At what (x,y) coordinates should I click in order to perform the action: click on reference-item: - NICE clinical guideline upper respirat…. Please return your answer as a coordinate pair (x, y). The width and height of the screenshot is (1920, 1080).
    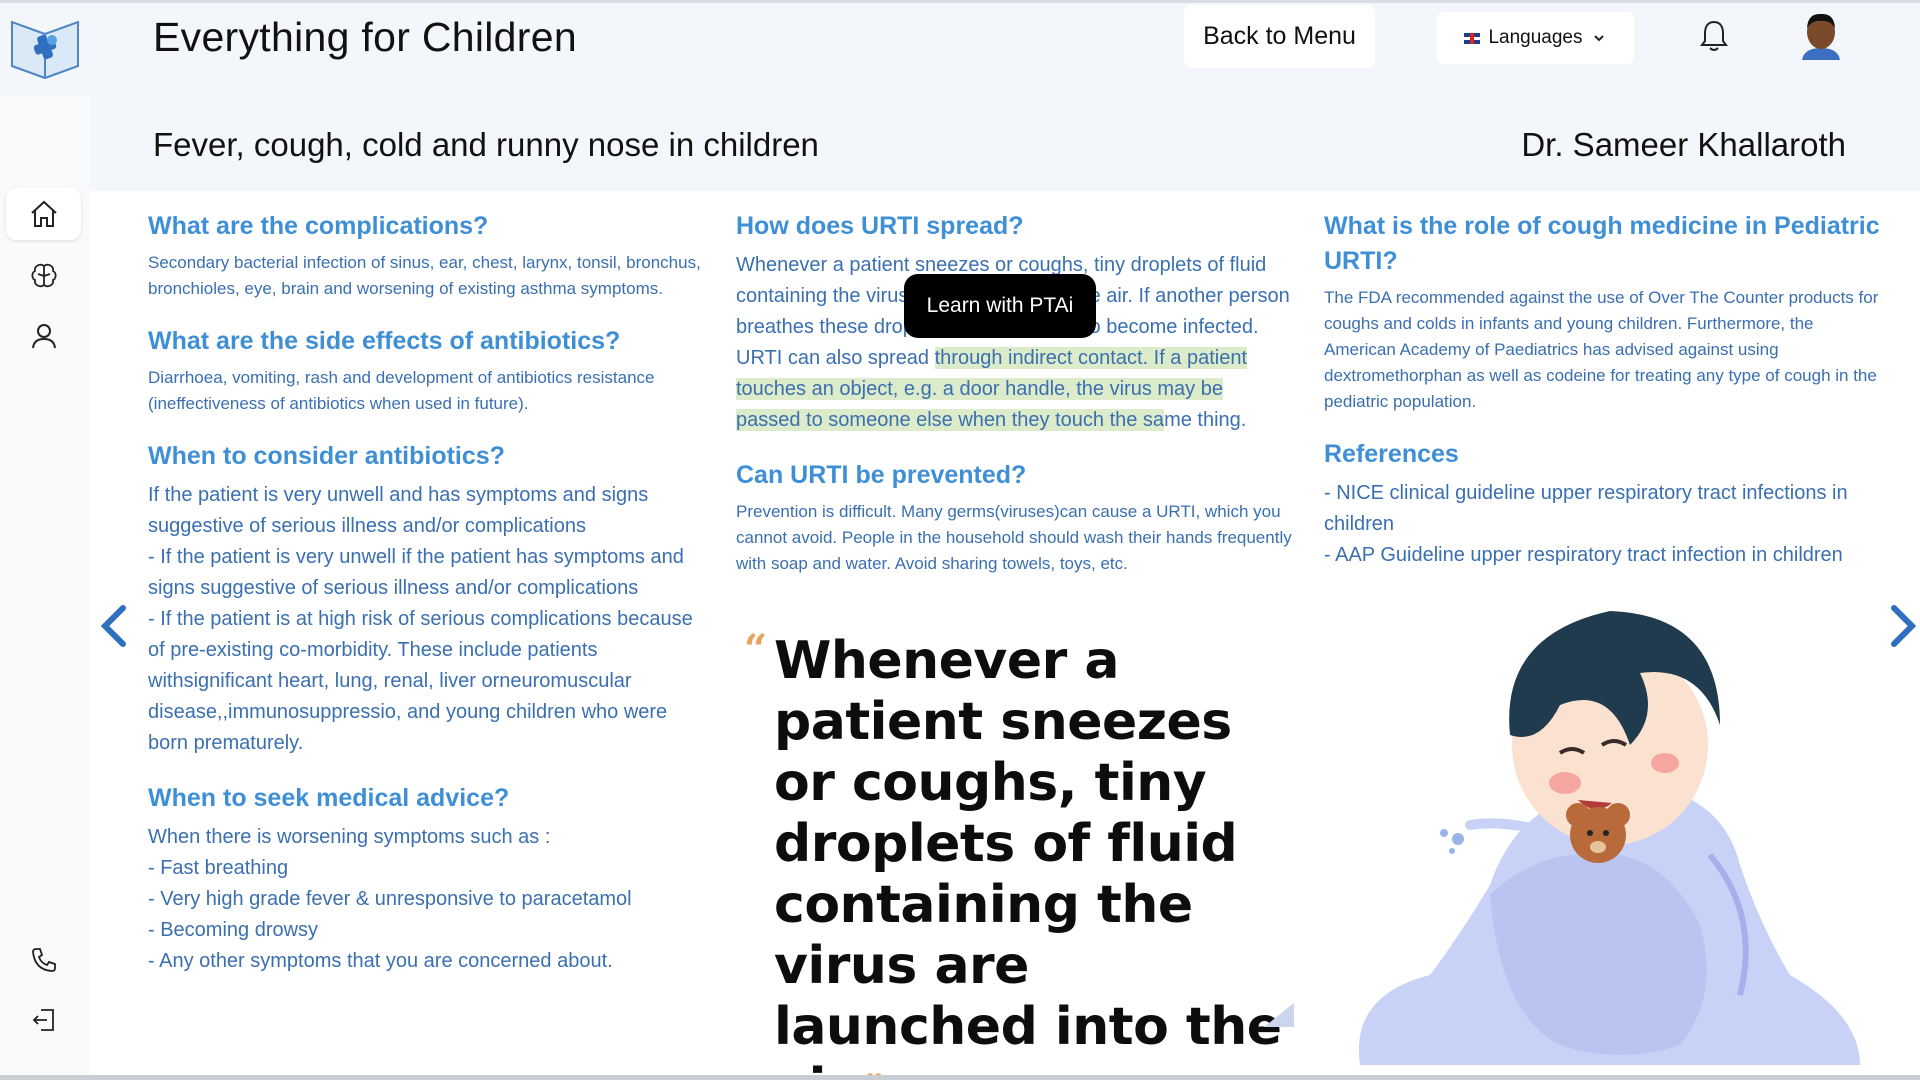
    Looking at the image, I should click on (1604, 509).